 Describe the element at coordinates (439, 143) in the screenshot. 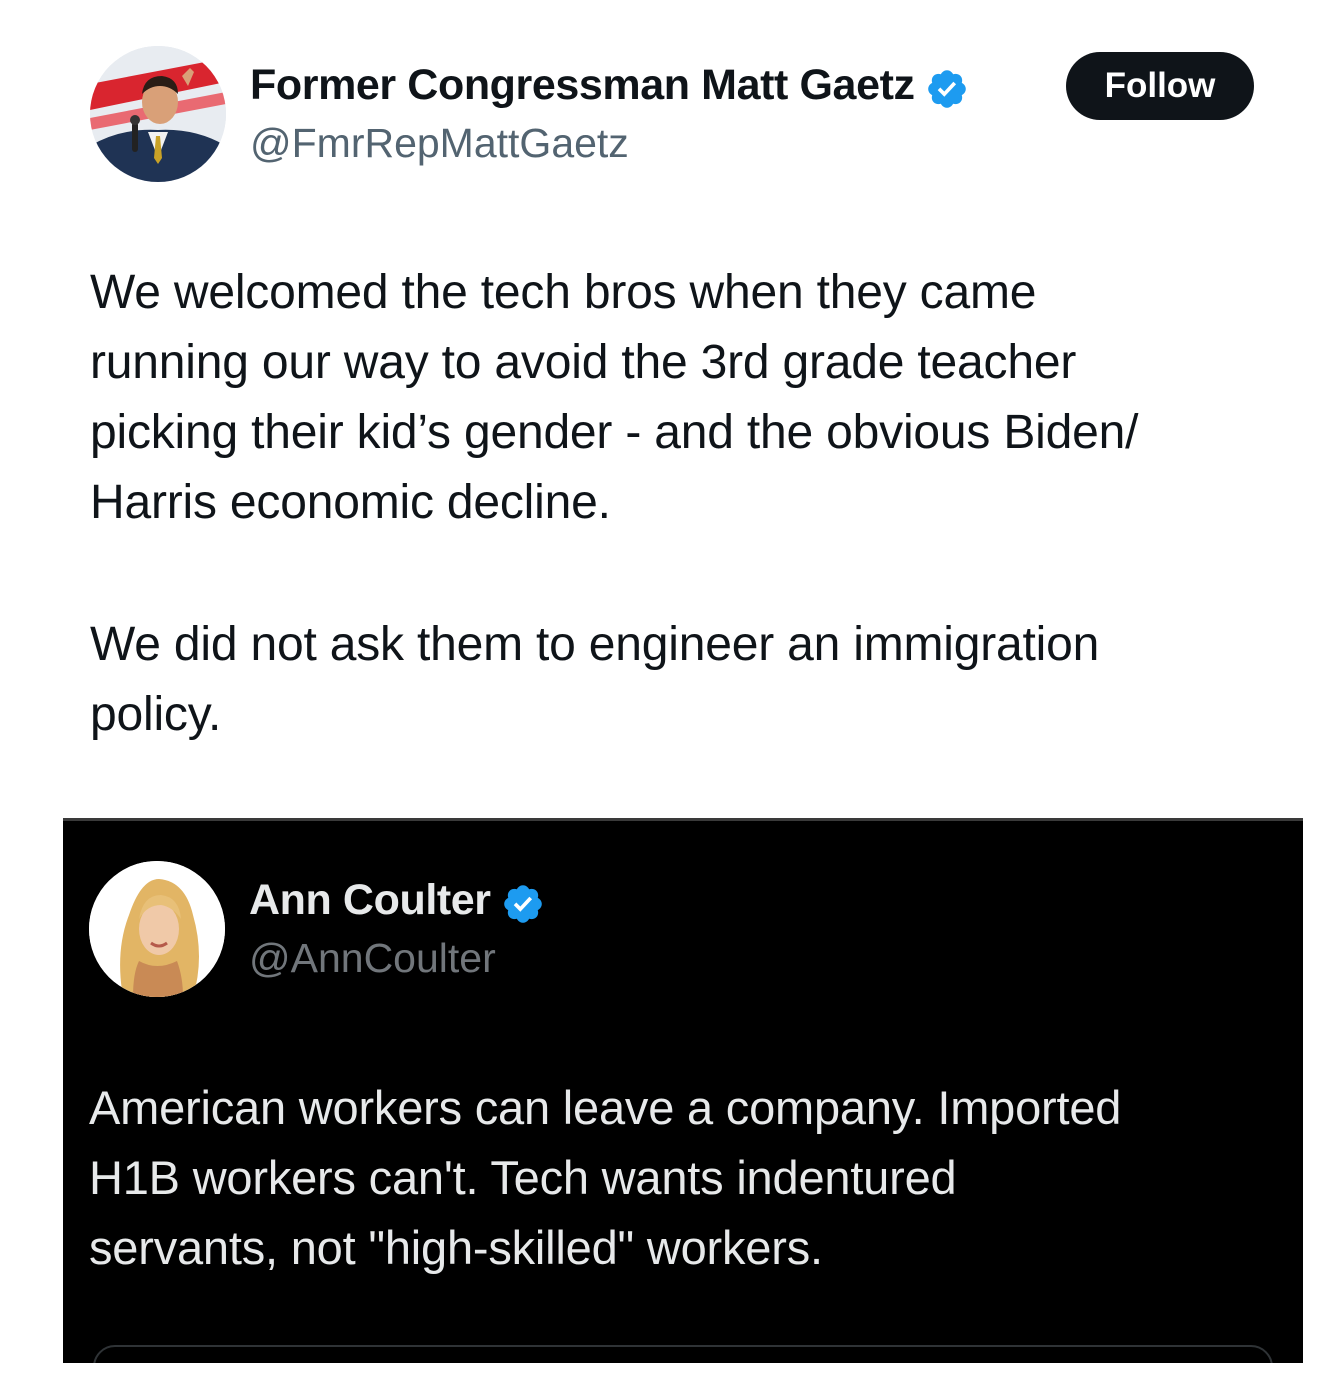

I see `author-handle: @FmrRepMattGaetz` at that location.